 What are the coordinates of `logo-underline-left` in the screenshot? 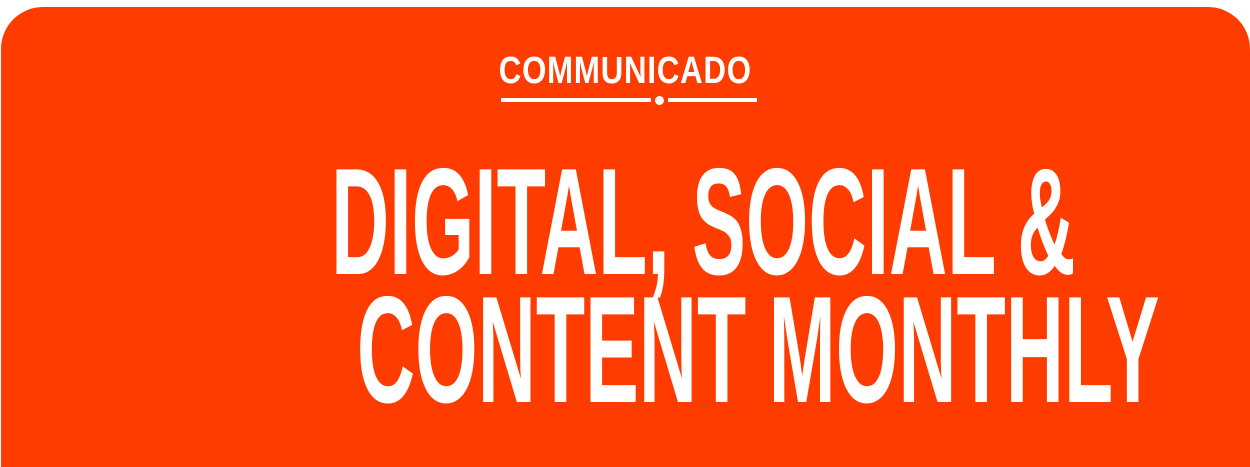 It's located at (576, 100).